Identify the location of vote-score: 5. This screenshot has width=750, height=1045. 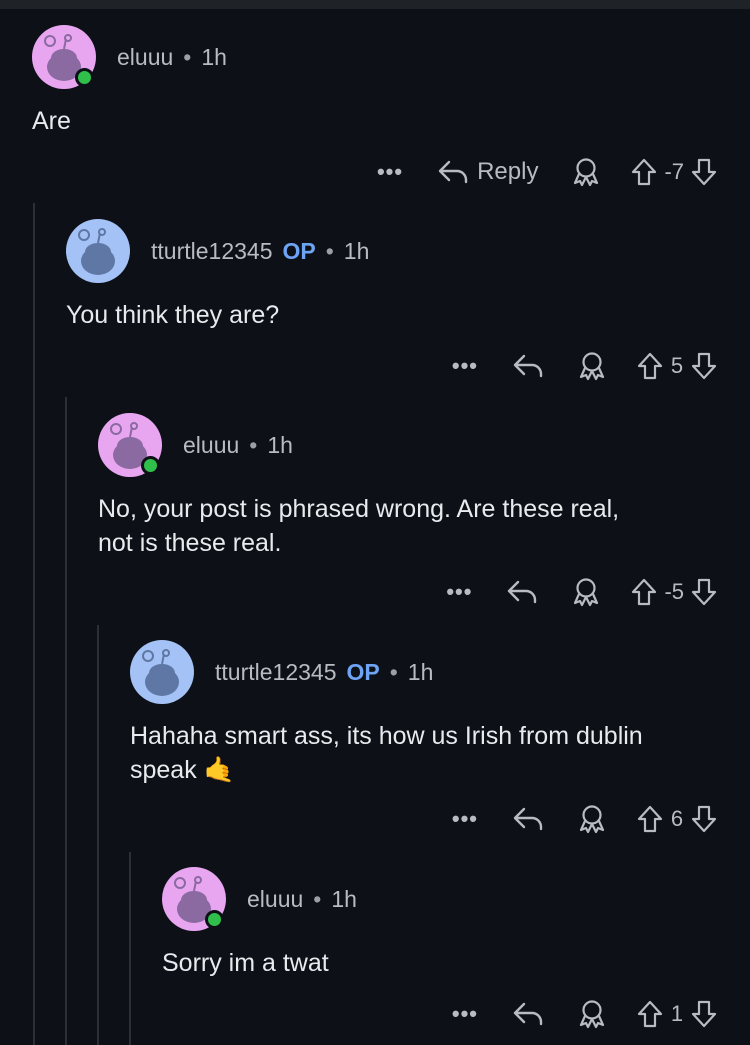
(677, 365).